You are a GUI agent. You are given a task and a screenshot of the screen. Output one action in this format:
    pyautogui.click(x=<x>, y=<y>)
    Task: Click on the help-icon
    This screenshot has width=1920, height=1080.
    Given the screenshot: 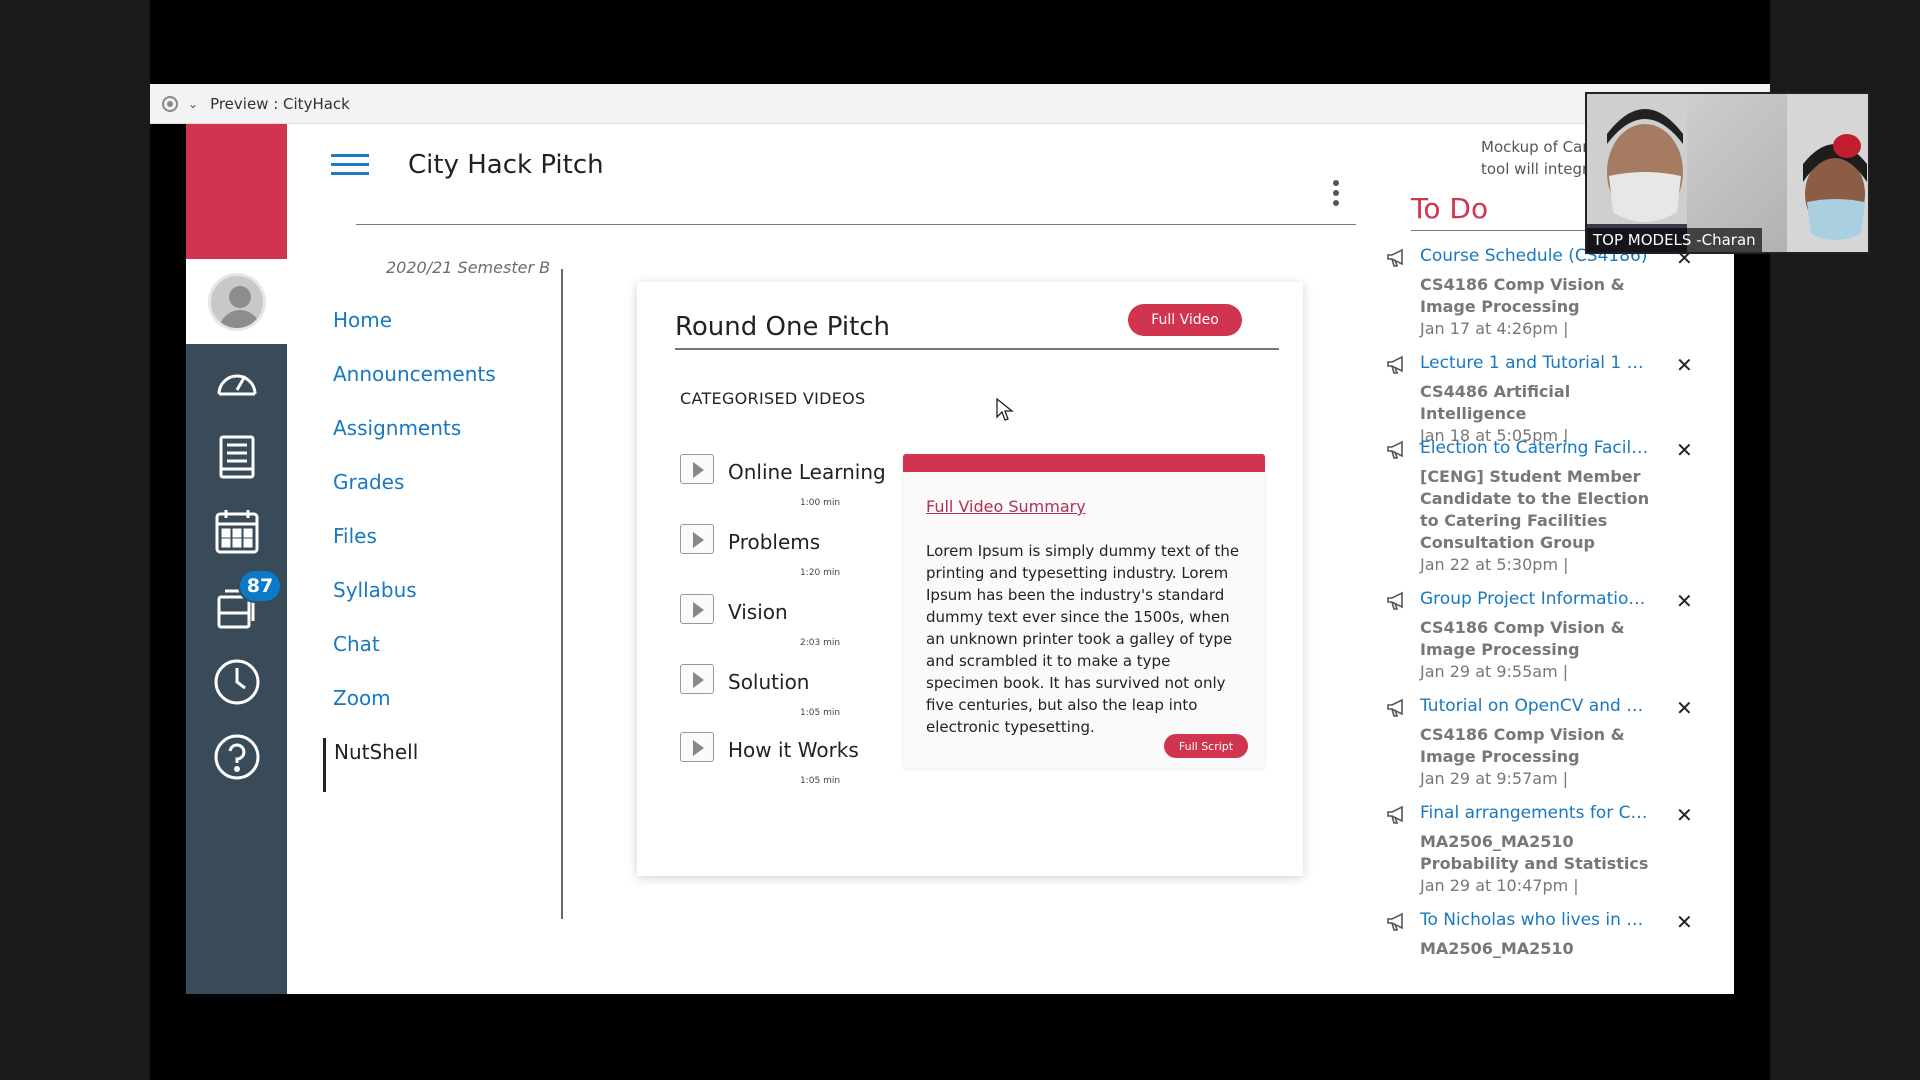 What is the action you would take?
    pyautogui.click(x=236, y=756)
    